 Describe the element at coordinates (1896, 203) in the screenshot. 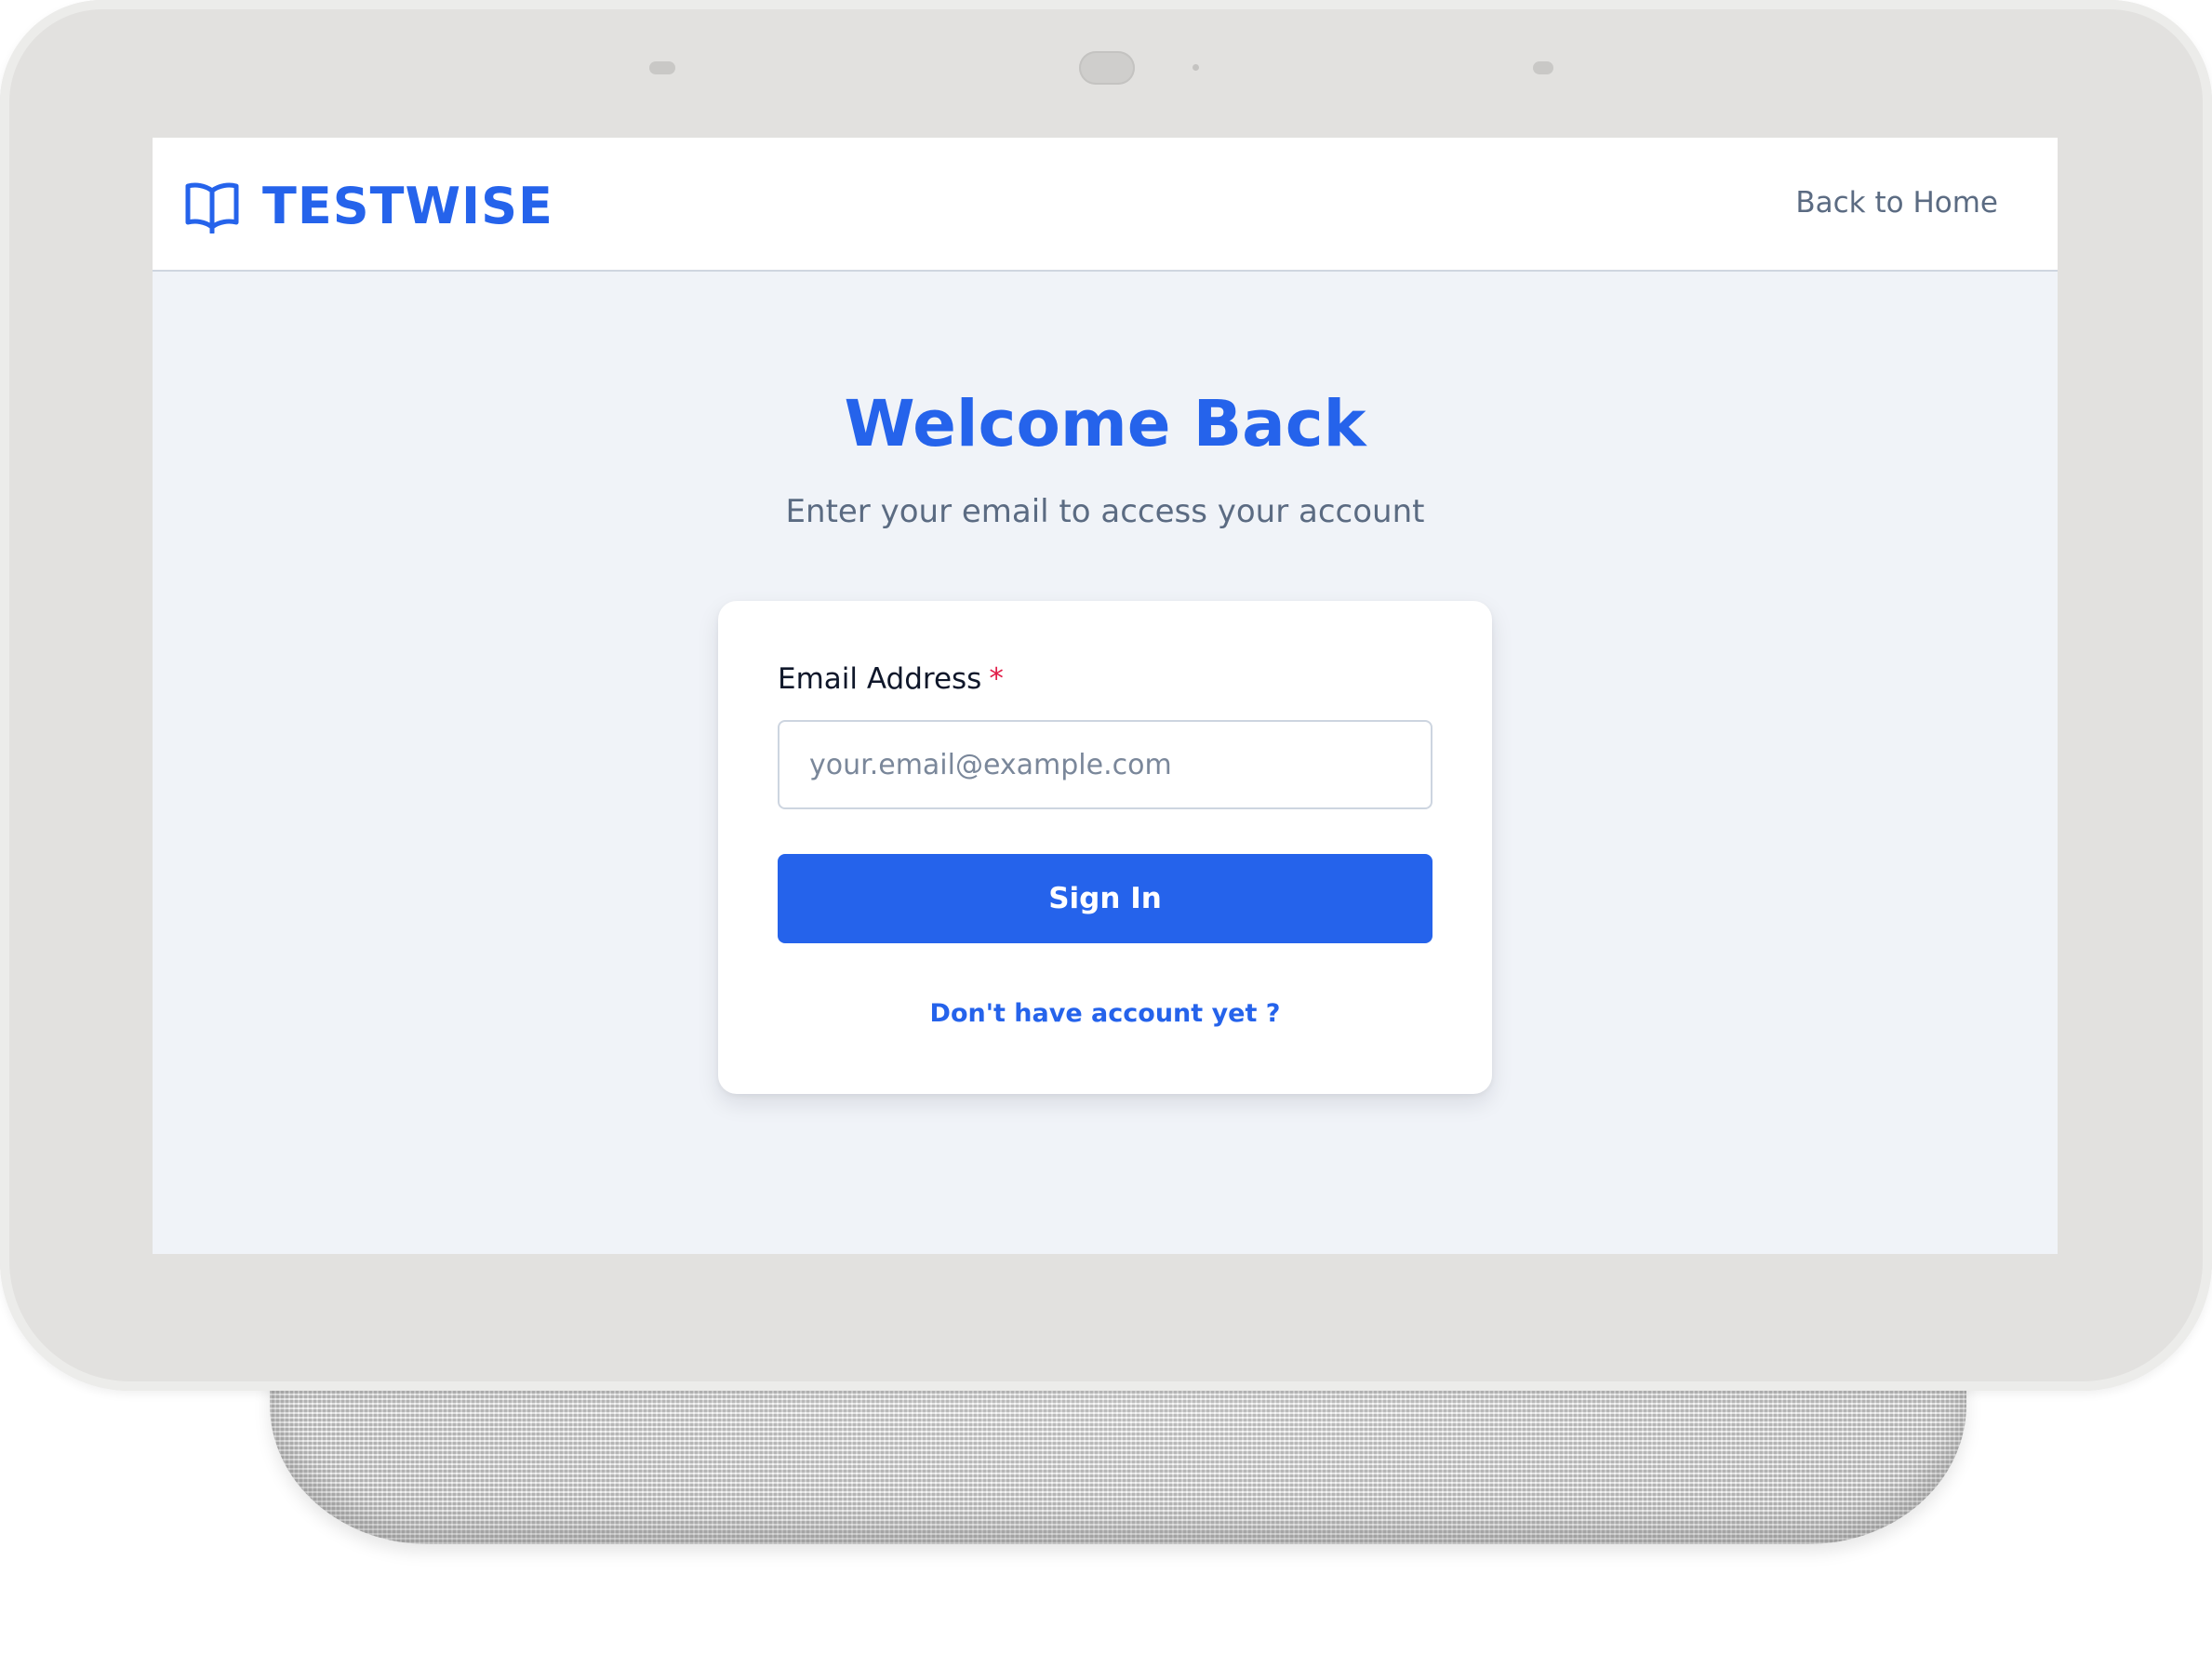

I see `back-to-home-link: Back to Home` at that location.